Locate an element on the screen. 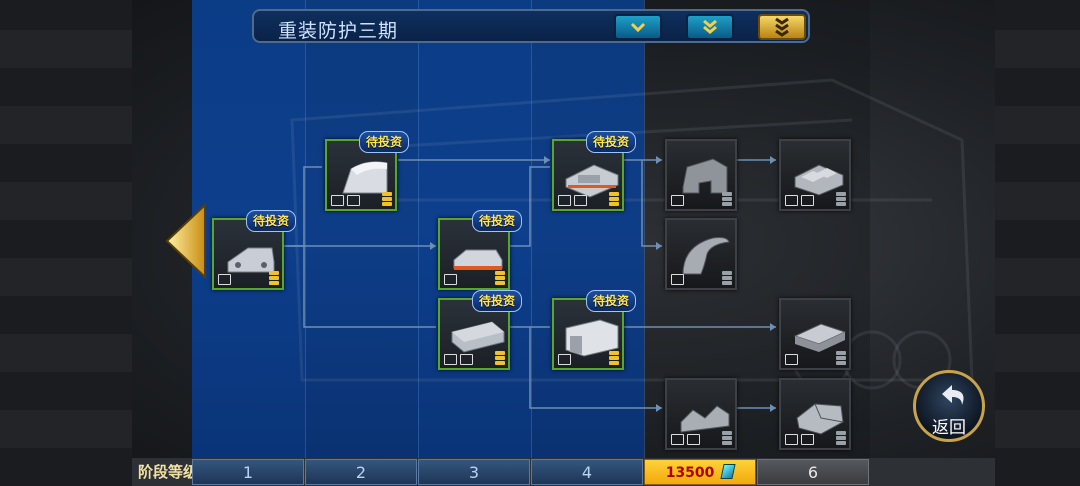  tech-node-n12 is located at coordinates (815, 414).